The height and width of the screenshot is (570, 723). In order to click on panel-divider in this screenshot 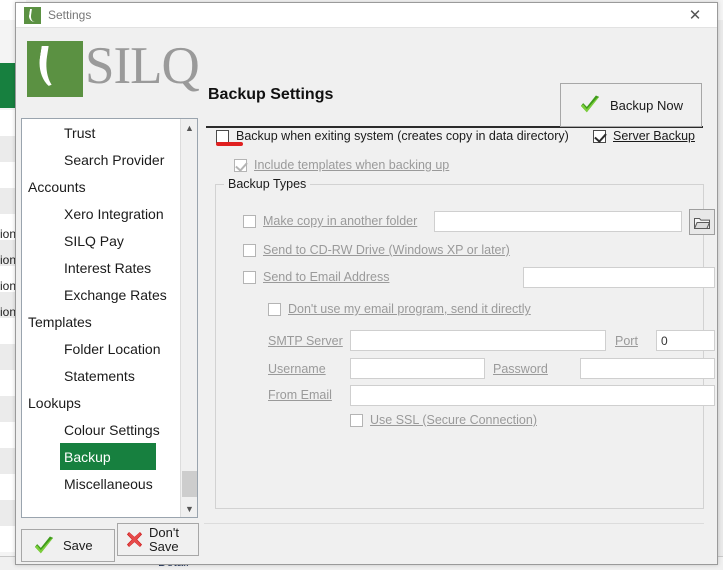, I will do `click(454, 523)`.